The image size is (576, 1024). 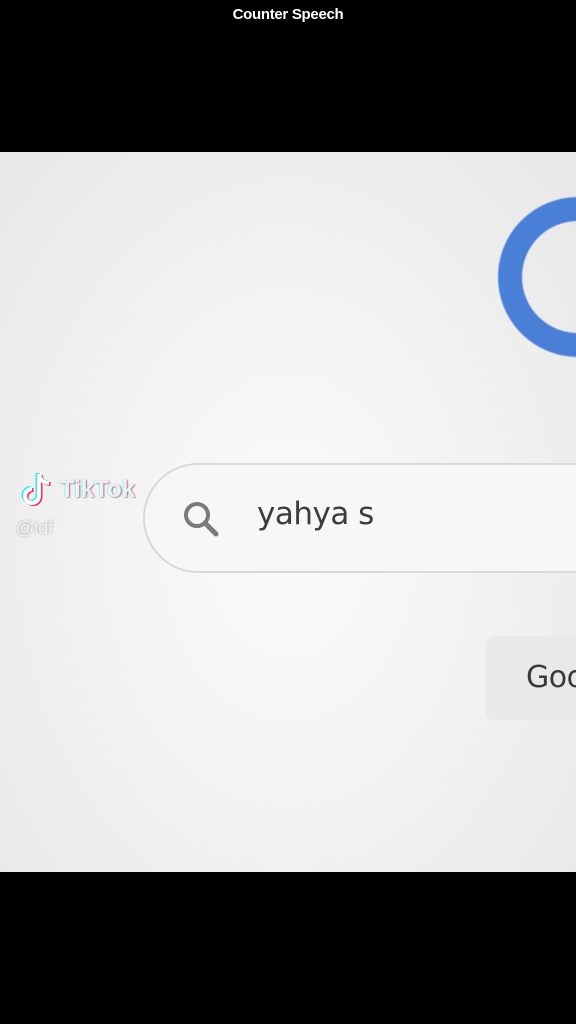 What do you see at coordinates (551, 677) in the screenshot?
I see `google-search-button-label: Goo` at bounding box center [551, 677].